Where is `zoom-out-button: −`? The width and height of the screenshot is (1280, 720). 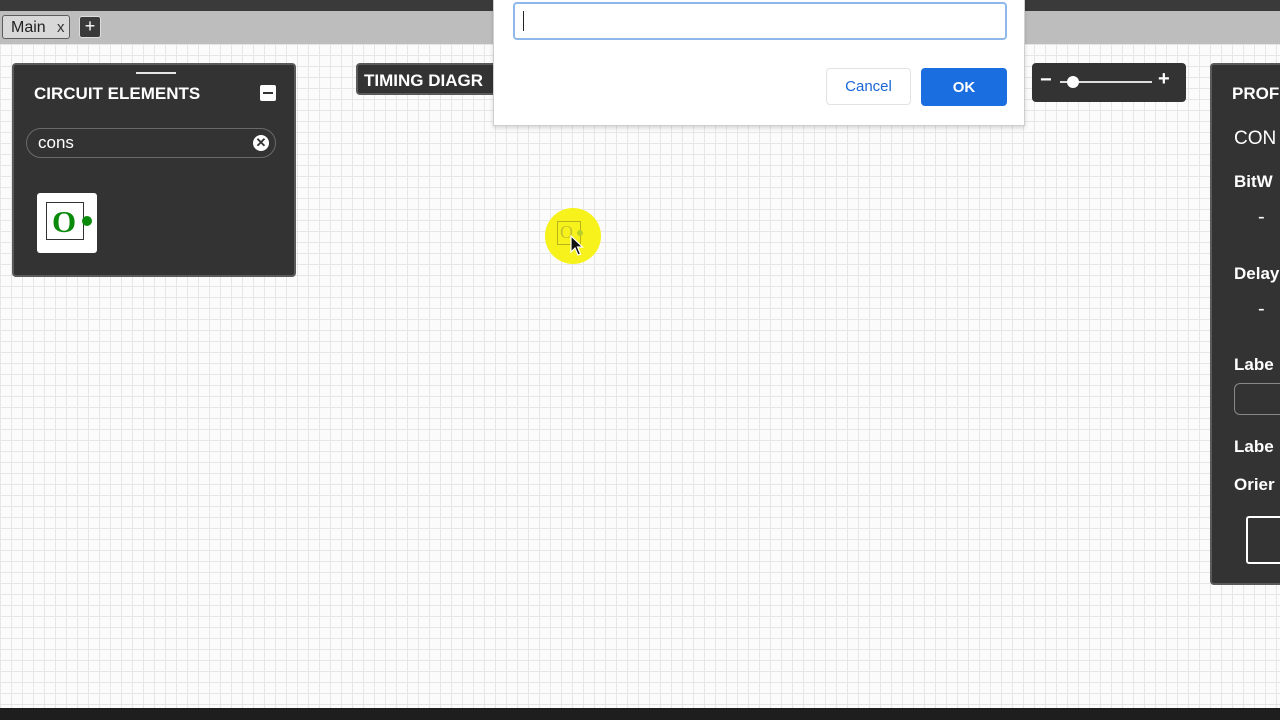
zoom-out-button: − is located at coordinates (1046, 80).